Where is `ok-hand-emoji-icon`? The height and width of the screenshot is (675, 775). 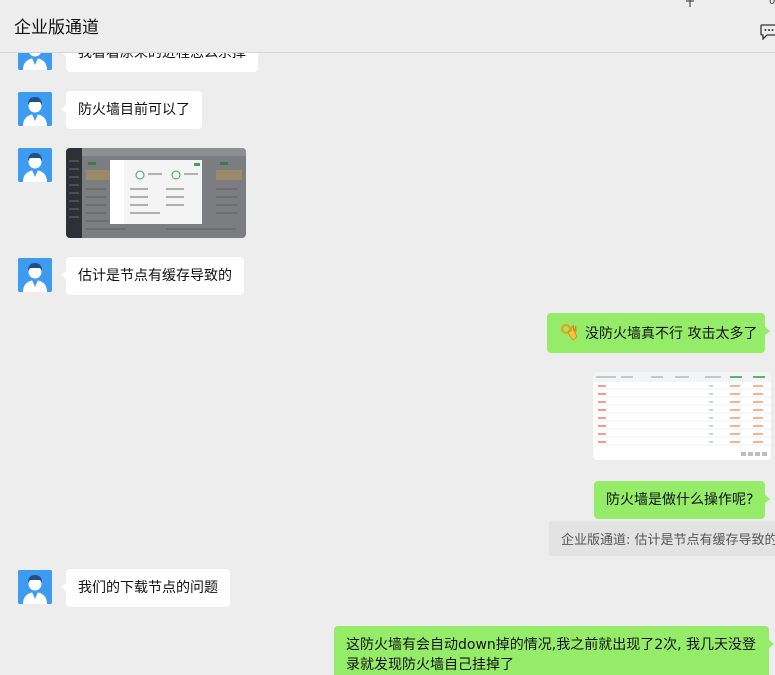
ok-hand-emoji-icon is located at coordinates (569, 332).